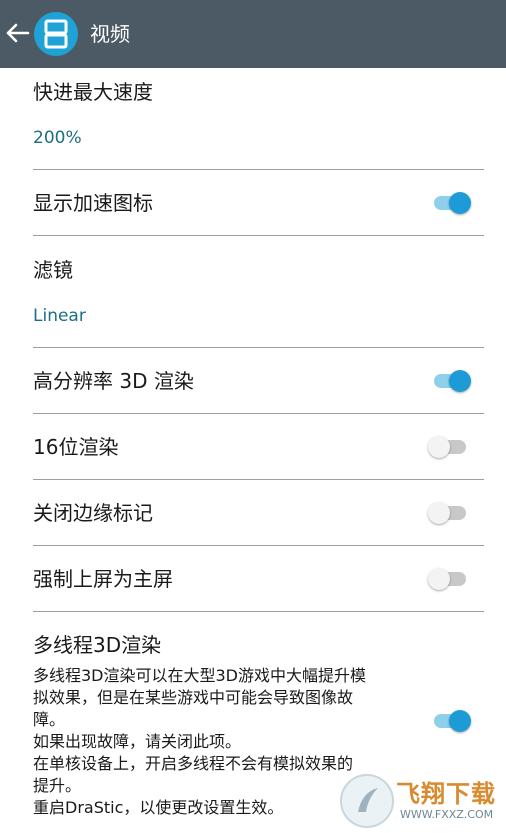  Describe the element at coordinates (49, 719) in the screenshot. I see `description-line: 障。` at that location.